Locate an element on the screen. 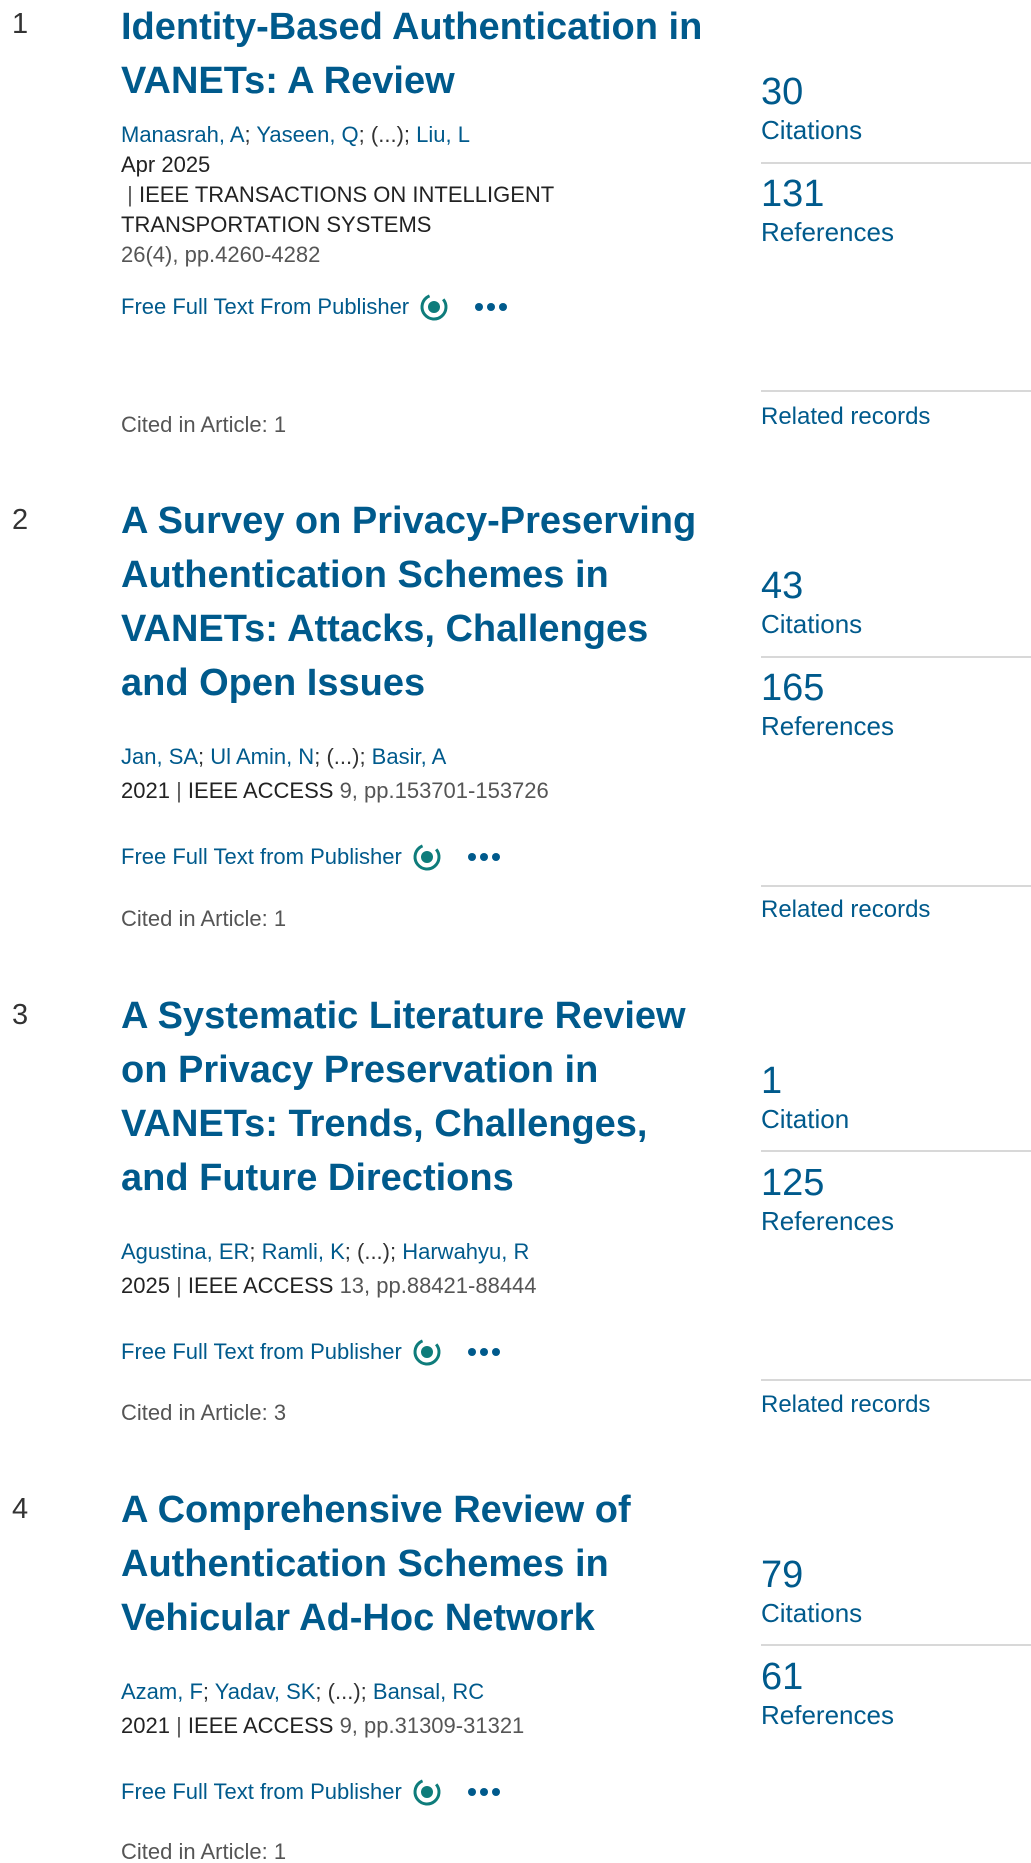 Image resolution: width=1031 pixels, height=1863 pixels. authors: Azam, F; Yadav, SK; (...); Bansal, RC is located at coordinates (303, 1691).